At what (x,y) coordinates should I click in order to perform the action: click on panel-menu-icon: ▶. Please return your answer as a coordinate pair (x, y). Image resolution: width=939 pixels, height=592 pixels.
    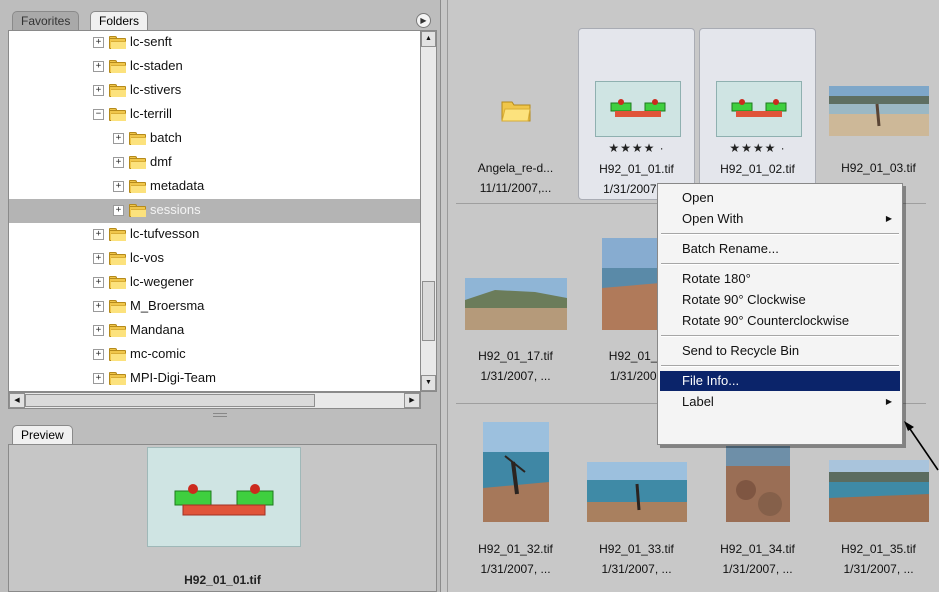
    Looking at the image, I should click on (423, 20).